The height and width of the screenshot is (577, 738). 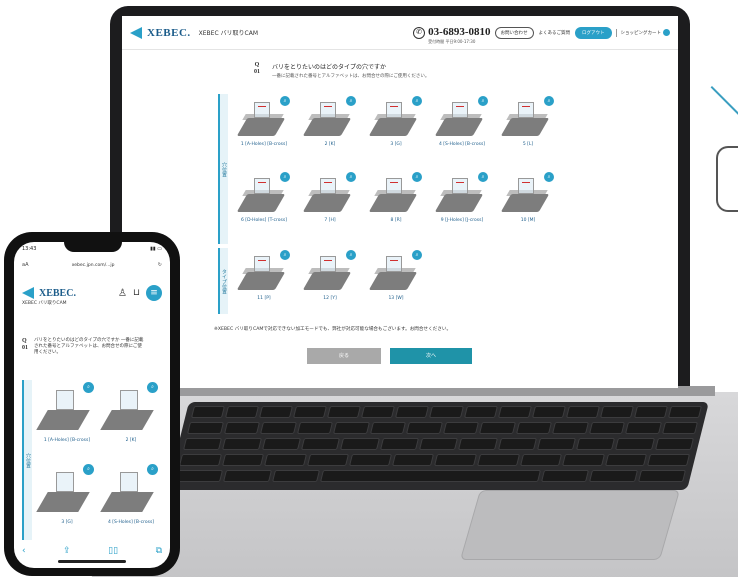 I want to click on decorative-bracket, so click(x=727, y=179).